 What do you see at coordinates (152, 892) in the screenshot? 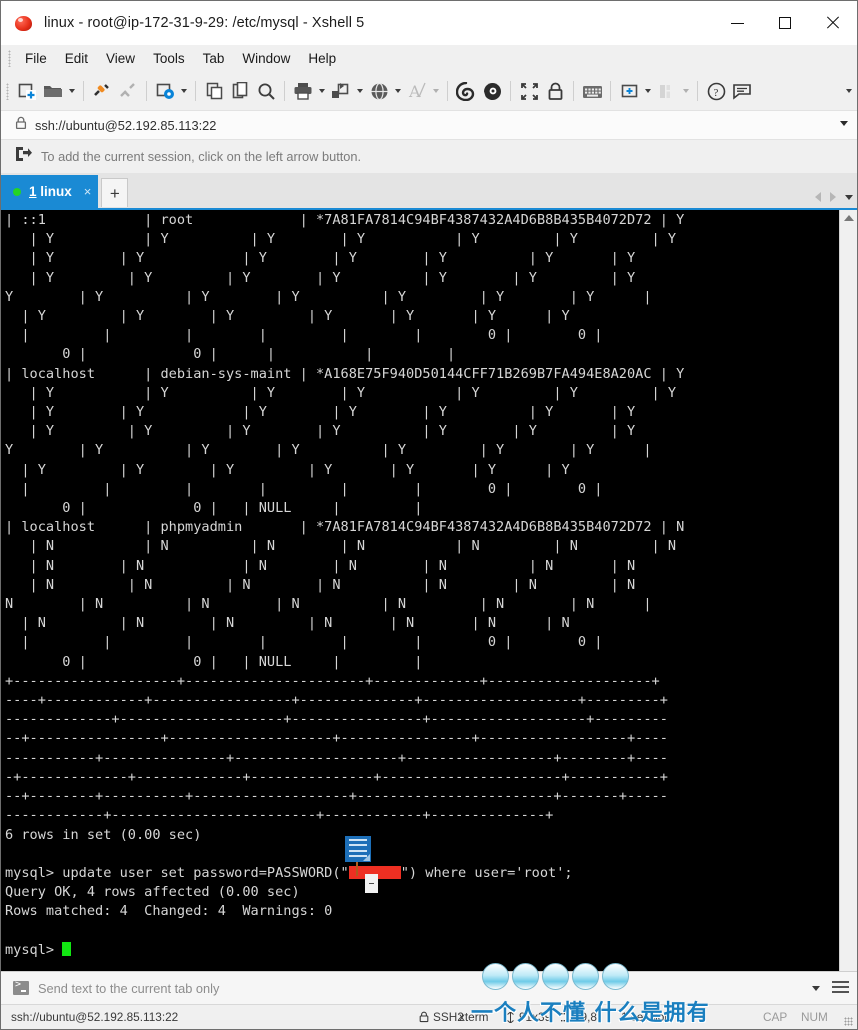
I see `terminal-line: Query OK, 4 rows affected (0.00 sec)` at bounding box center [152, 892].